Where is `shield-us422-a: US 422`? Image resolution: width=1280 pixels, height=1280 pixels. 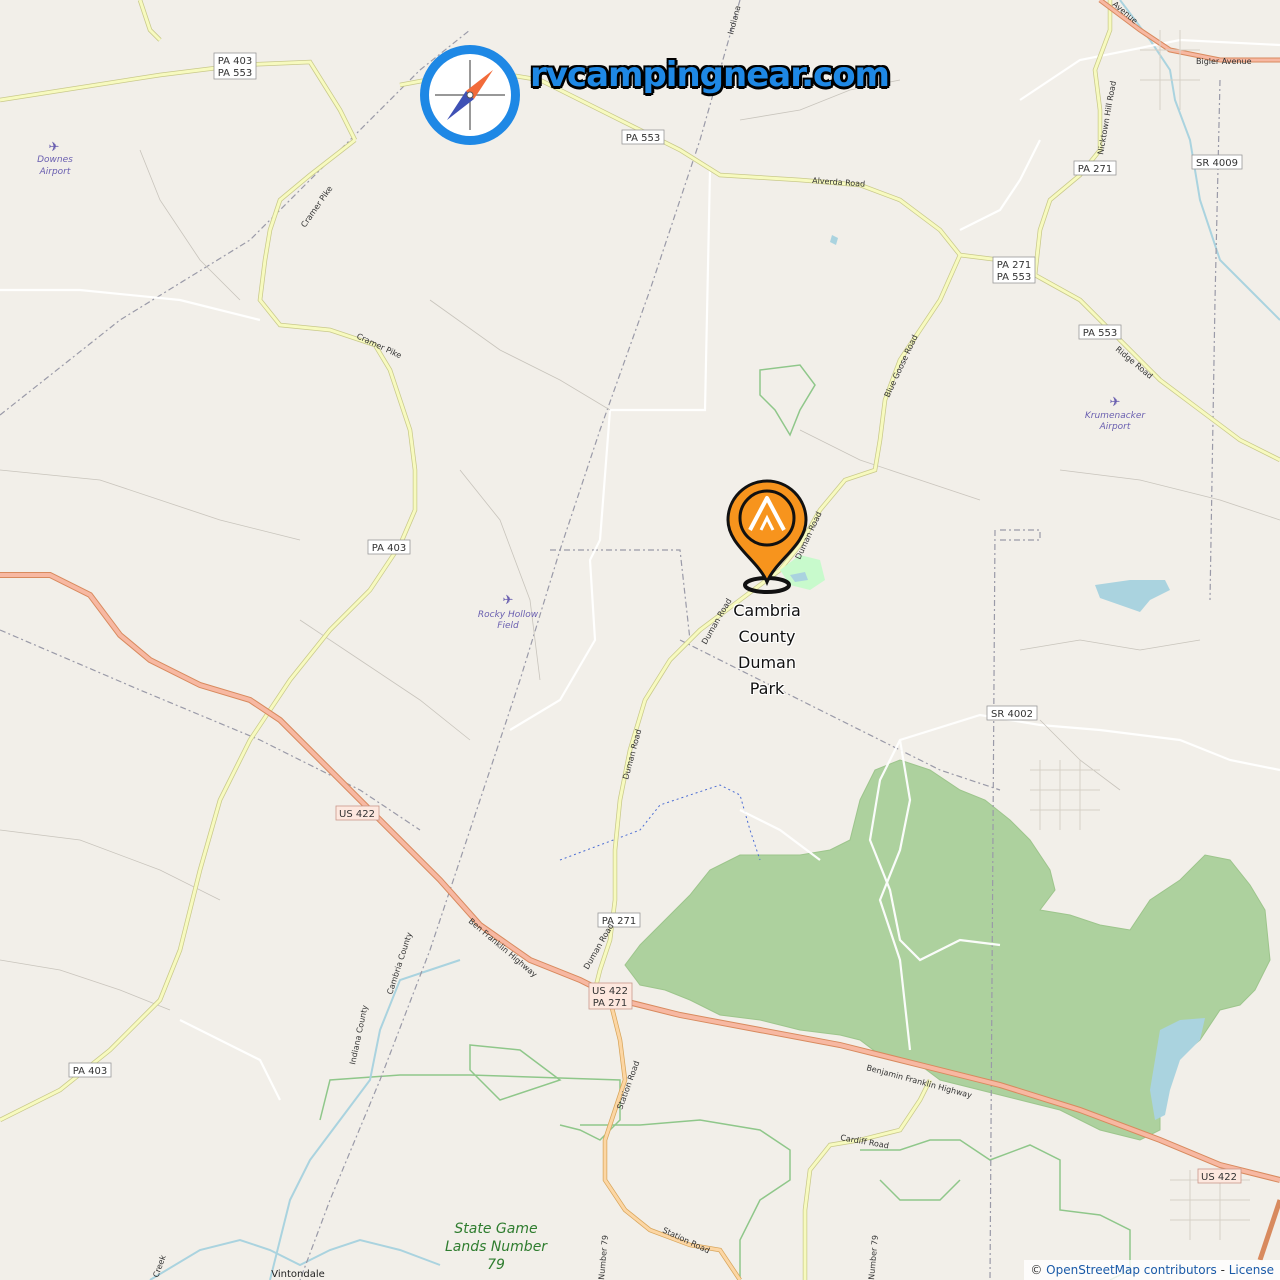 shield-us422-a: US 422 is located at coordinates (357, 813).